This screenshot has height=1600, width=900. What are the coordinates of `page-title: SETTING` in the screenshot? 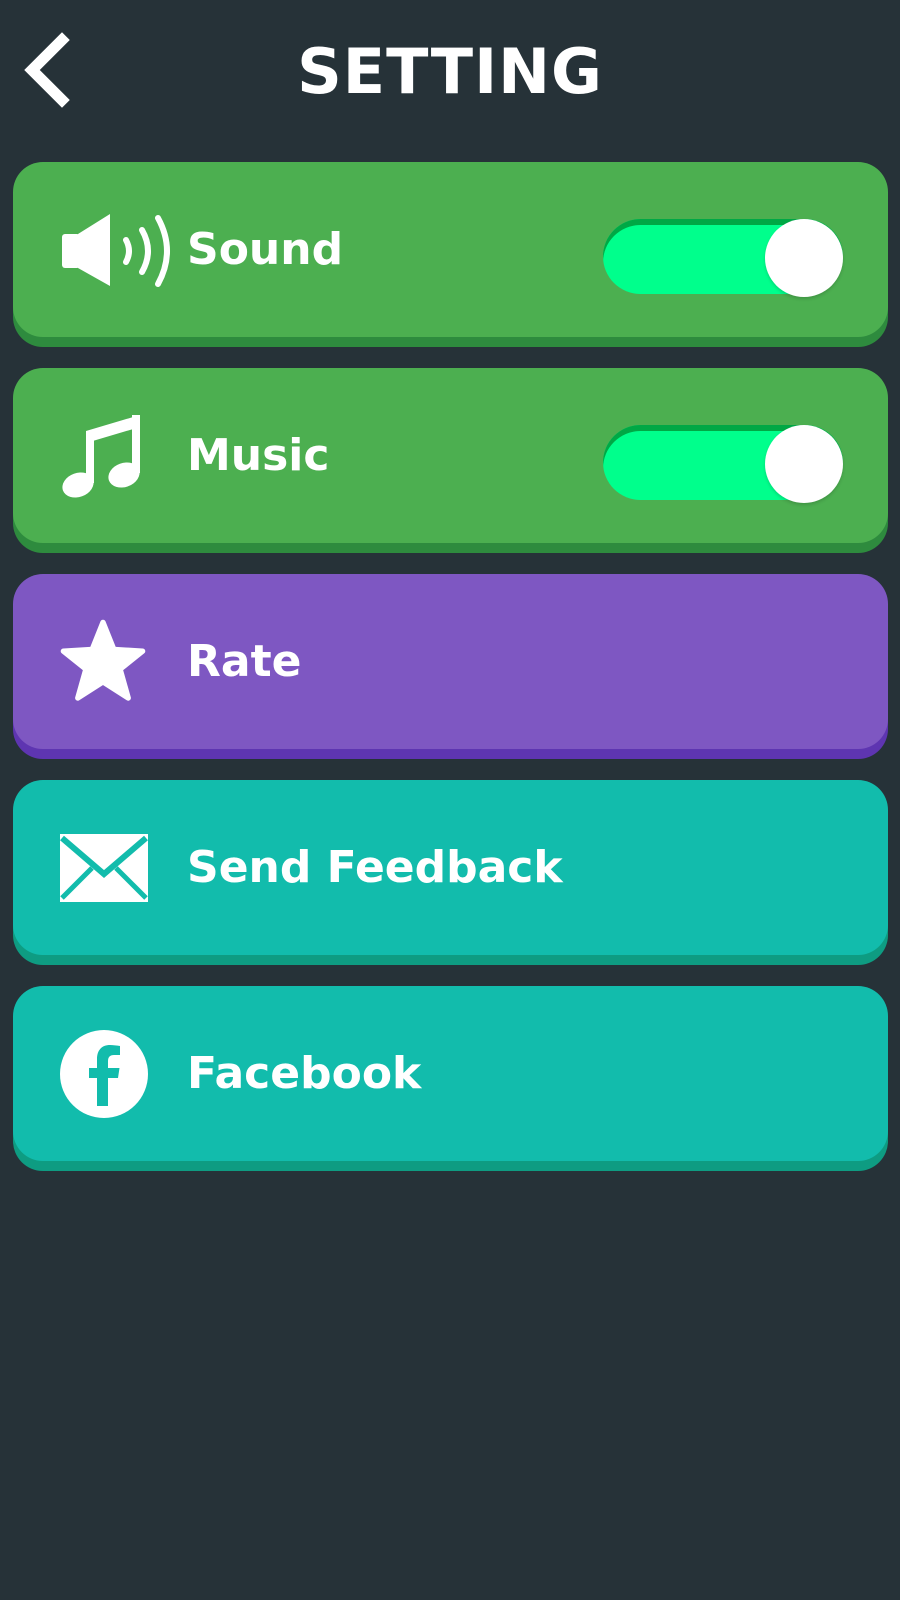 It's located at (450, 71).